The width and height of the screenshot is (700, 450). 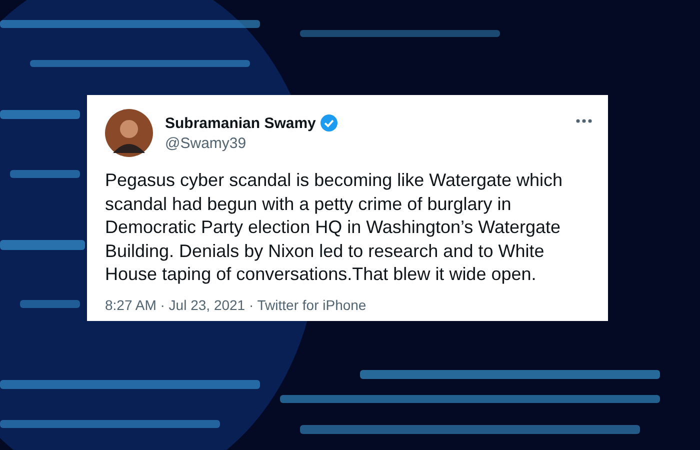 What do you see at coordinates (129, 133) in the screenshot?
I see `avatar` at bounding box center [129, 133].